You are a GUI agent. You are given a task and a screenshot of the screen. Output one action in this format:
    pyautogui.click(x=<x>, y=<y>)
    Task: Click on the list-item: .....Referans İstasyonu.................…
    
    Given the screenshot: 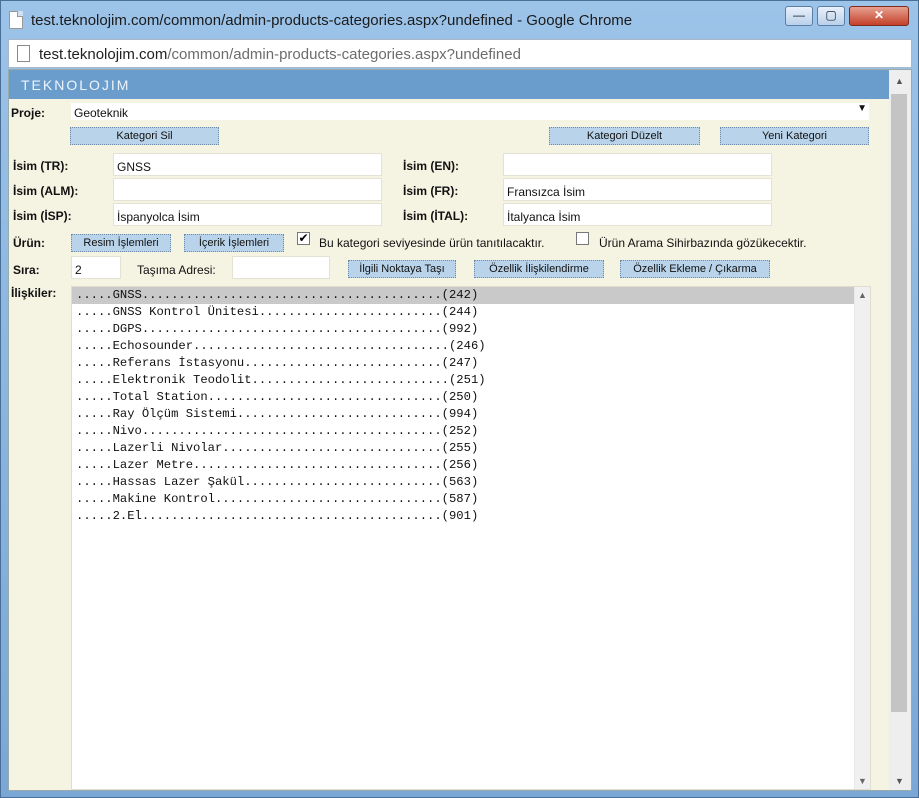 What is the action you would take?
    pyautogui.click(x=471, y=363)
    